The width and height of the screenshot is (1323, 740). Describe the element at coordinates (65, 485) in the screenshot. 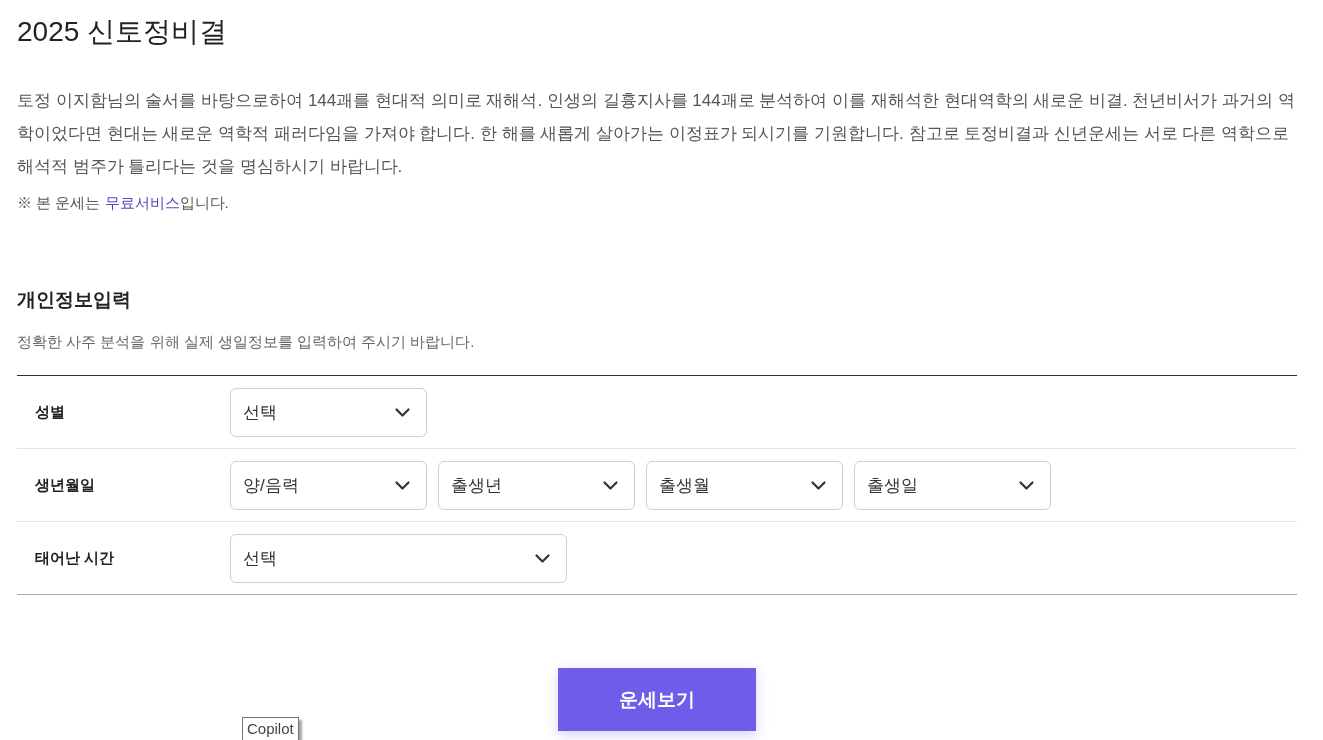

I see `field-label: 생년월일` at that location.